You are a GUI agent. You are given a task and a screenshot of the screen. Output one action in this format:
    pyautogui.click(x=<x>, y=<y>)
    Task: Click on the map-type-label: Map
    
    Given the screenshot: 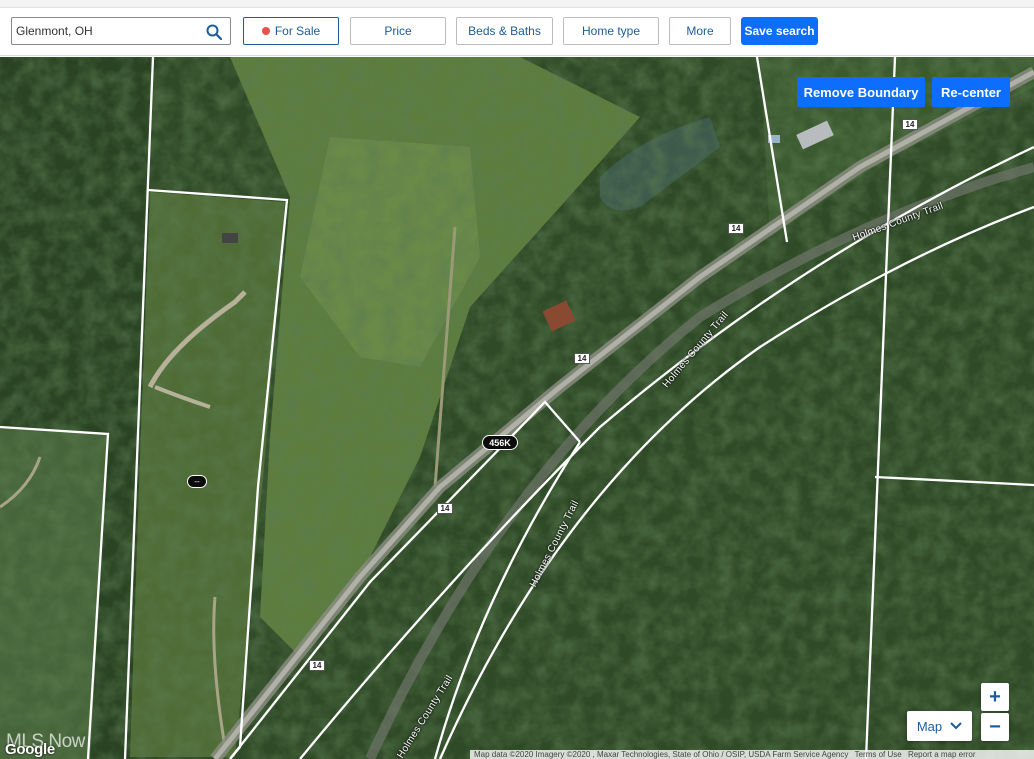 What is the action you would take?
    pyautogui.click(x=929, y=726)
    